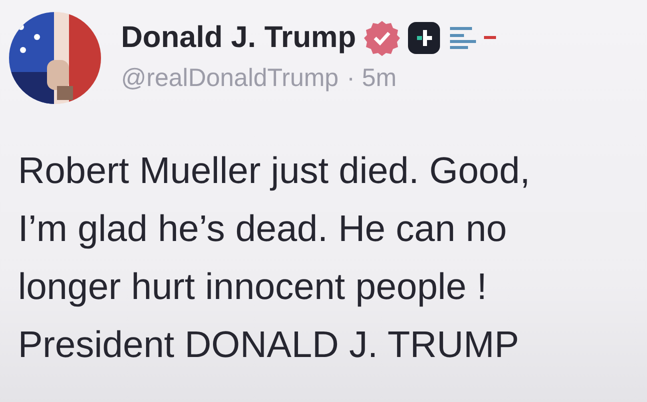 This screenshot has height=402, width=647. Describe the element at coordinates (238, 38) in the screenshot. I see `author-name: Donald J. Trump` at that location.